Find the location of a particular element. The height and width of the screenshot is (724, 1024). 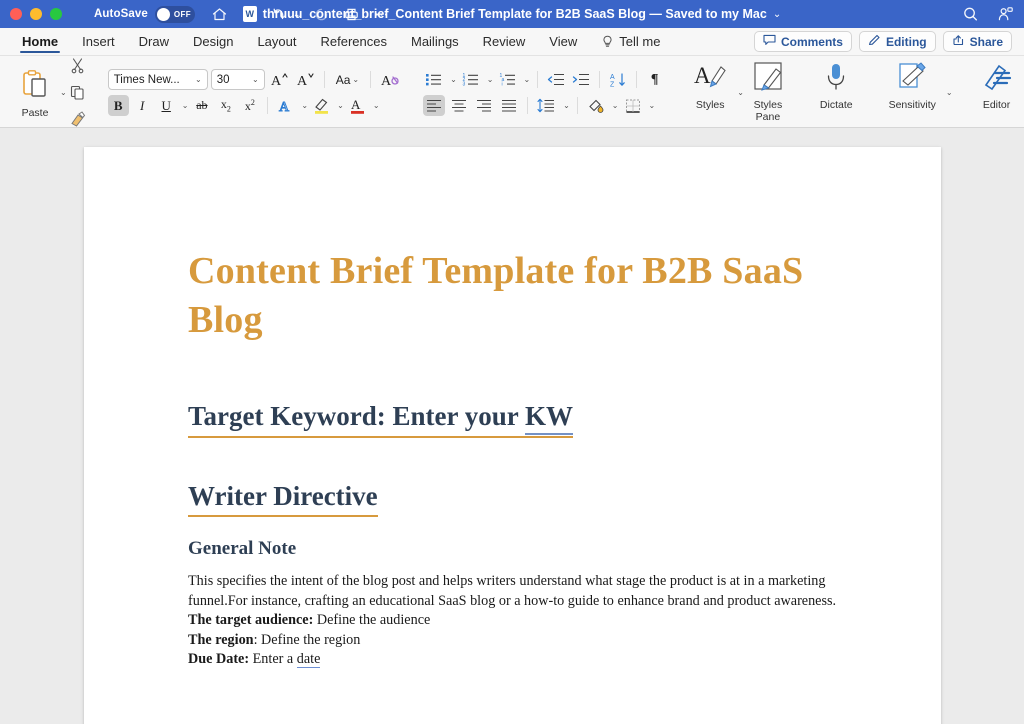

paste-chevron-down-icon: ⌄ is located at coordinates (63, 92).